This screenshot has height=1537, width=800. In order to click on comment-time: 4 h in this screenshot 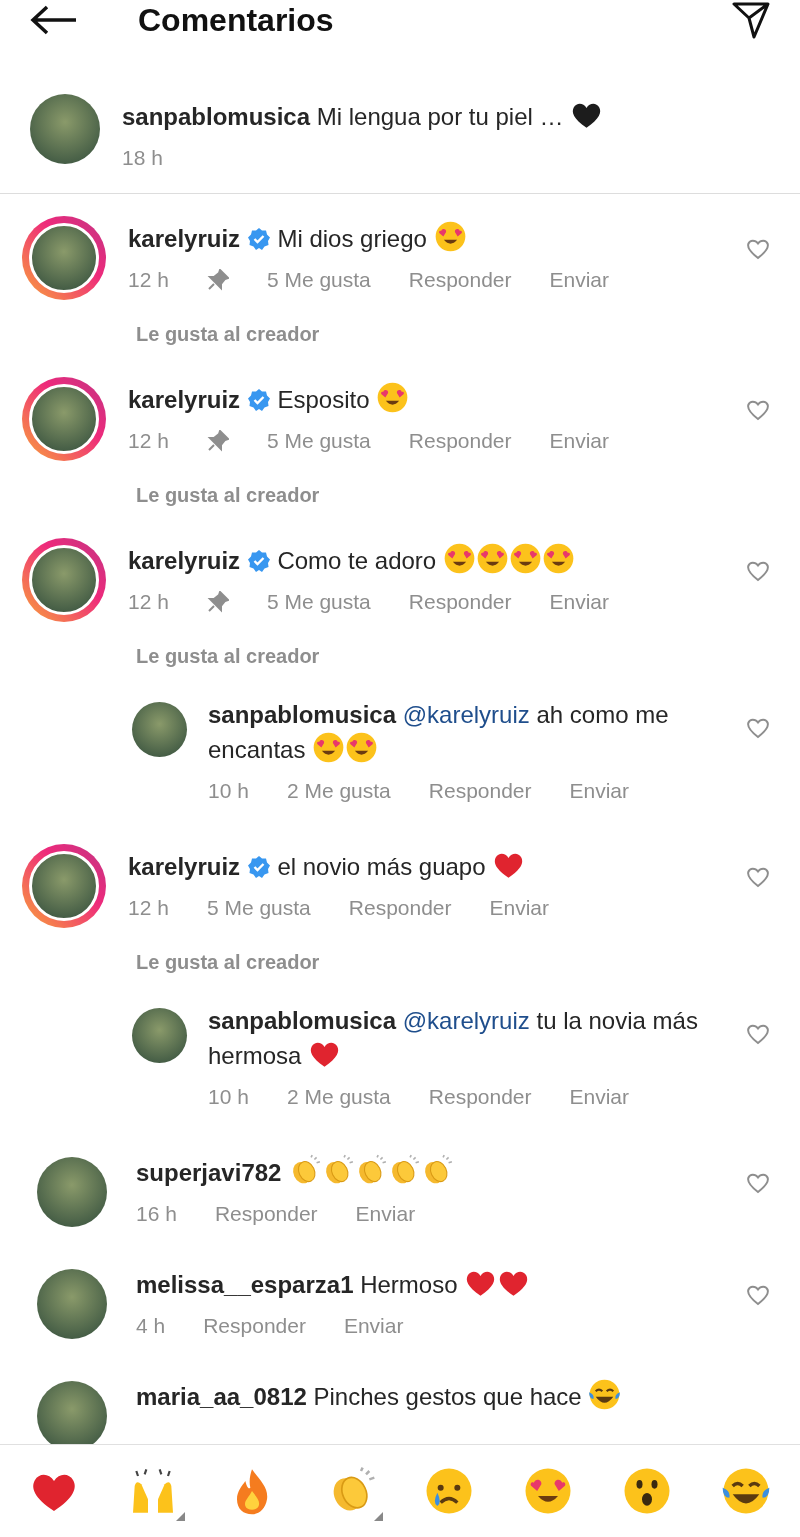, I will do `click(151, 1326)`.